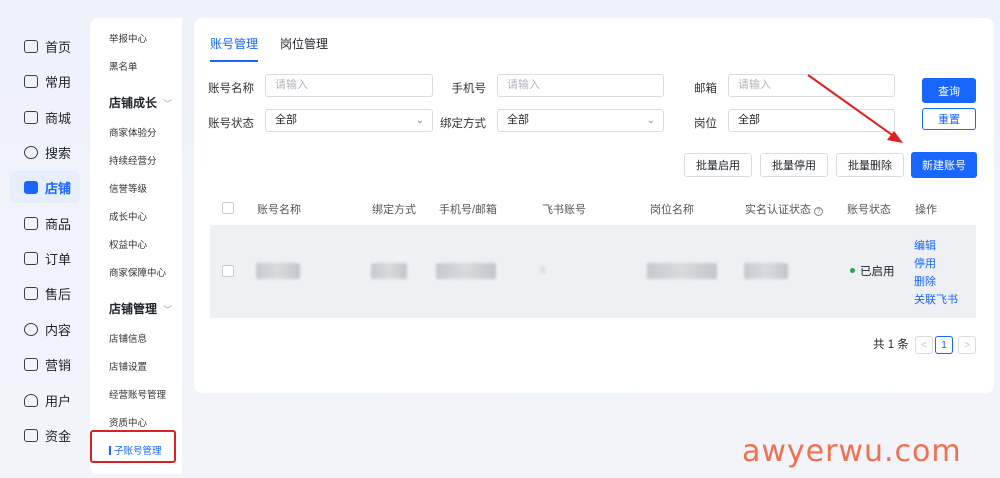 This screenshot has height=478, width=1000. What do you see at coordinates (766, 271) in the screenshot?
I see `redacted-verification-status` at bounding box center [766, 271].